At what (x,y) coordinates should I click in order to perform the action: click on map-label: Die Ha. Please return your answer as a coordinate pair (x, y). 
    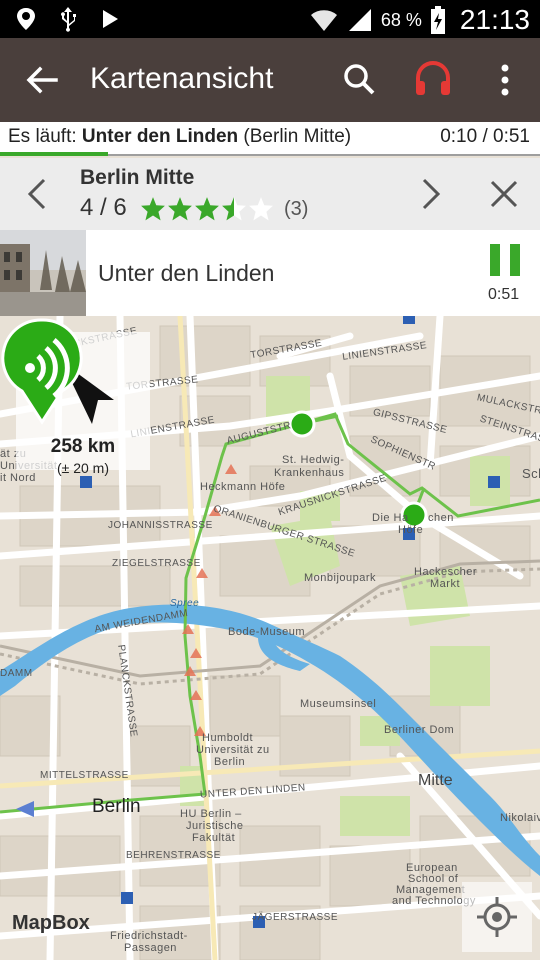
    Looking at the image, I should click on (390, 518).